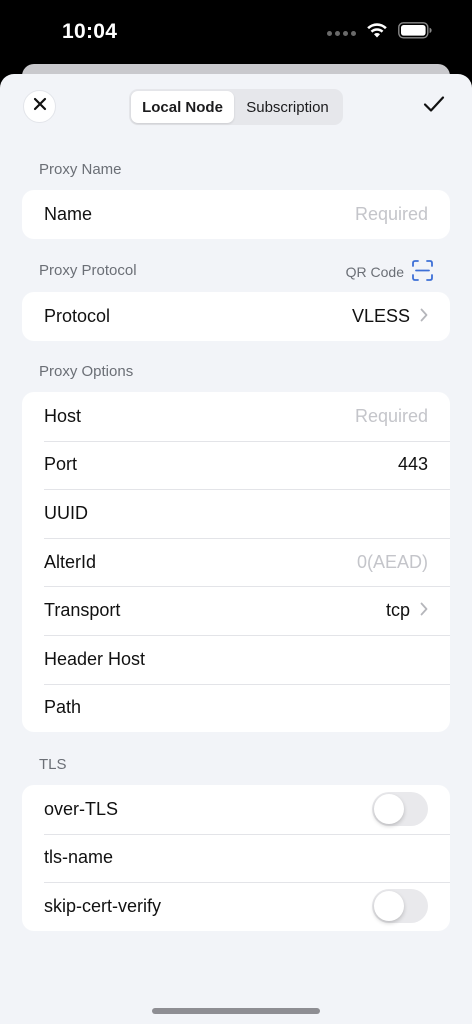  What do you see at coordinates (81, 808) in the screenshot?
I see `over-tls-label: over-TLS` at bounding box center [81, 808].